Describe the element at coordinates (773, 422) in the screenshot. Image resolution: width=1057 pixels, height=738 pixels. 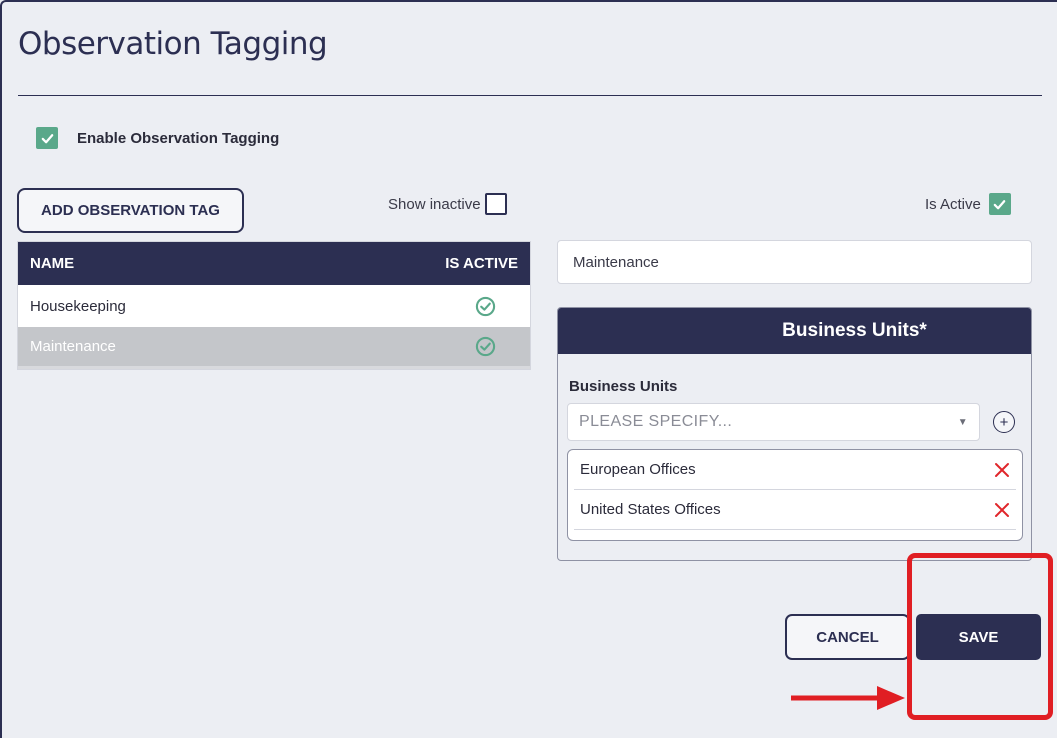
I see `business-units-select: PLEASE SPECIFY... ▼` at that location.